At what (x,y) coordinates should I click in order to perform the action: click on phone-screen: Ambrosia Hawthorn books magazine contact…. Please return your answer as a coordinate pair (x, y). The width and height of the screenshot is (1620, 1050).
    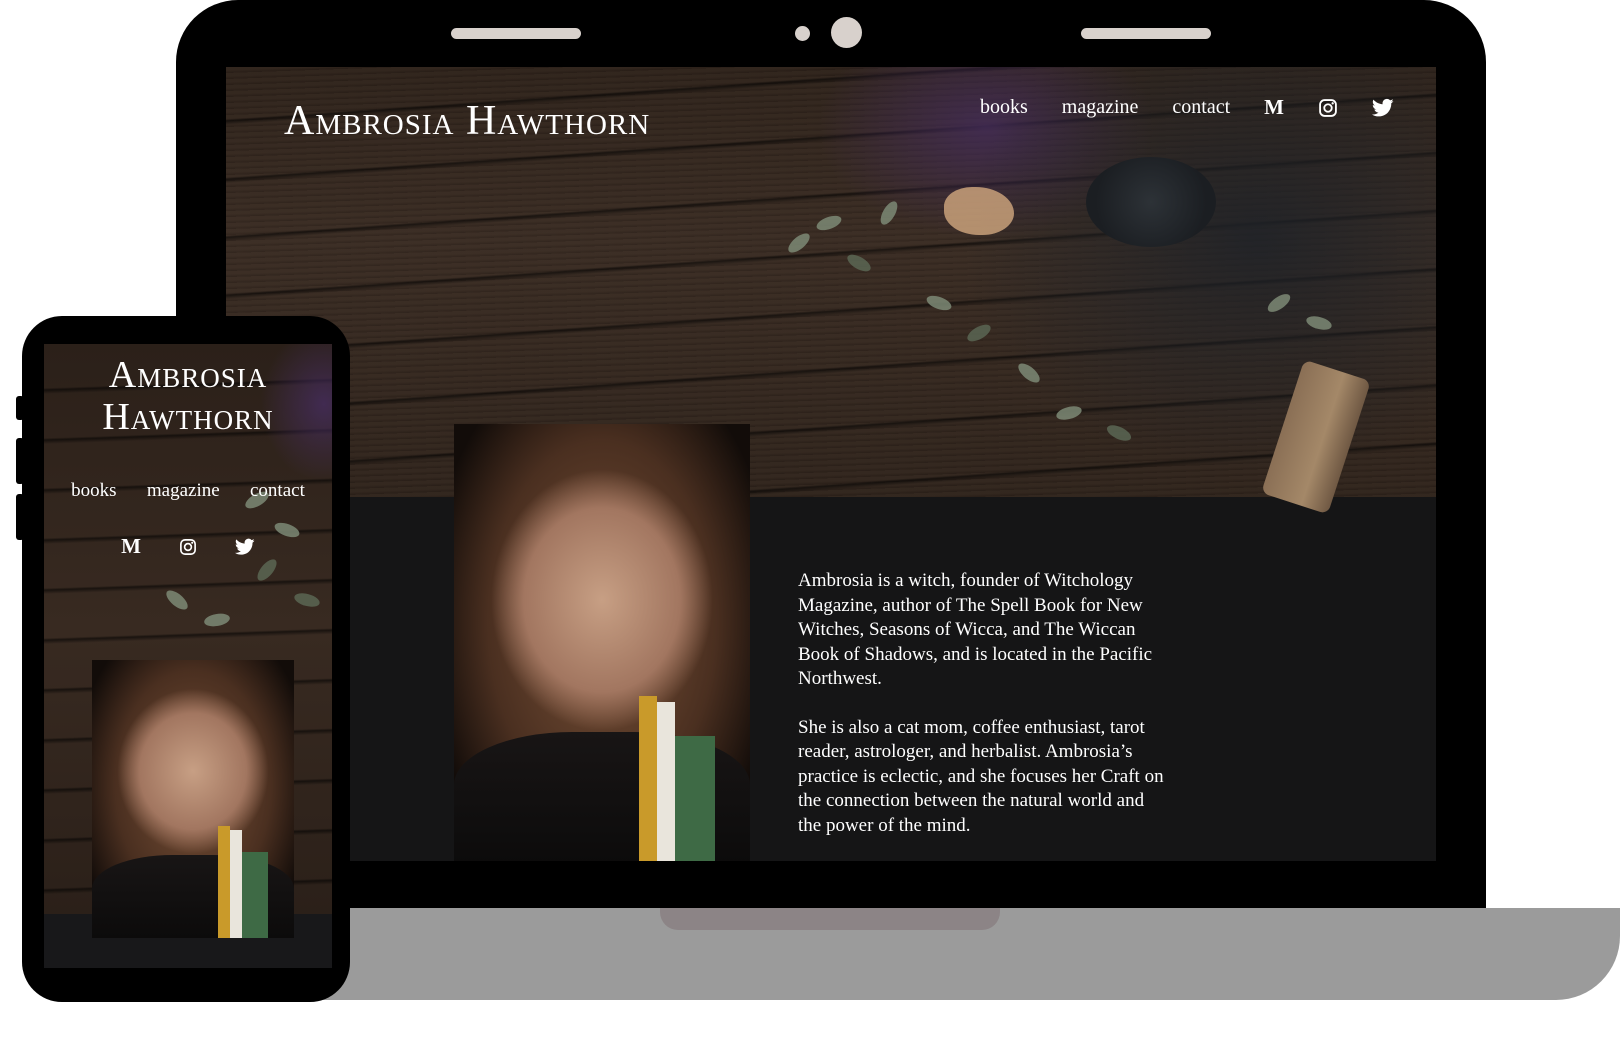
    Looking at the image, I should click on (188, 656).